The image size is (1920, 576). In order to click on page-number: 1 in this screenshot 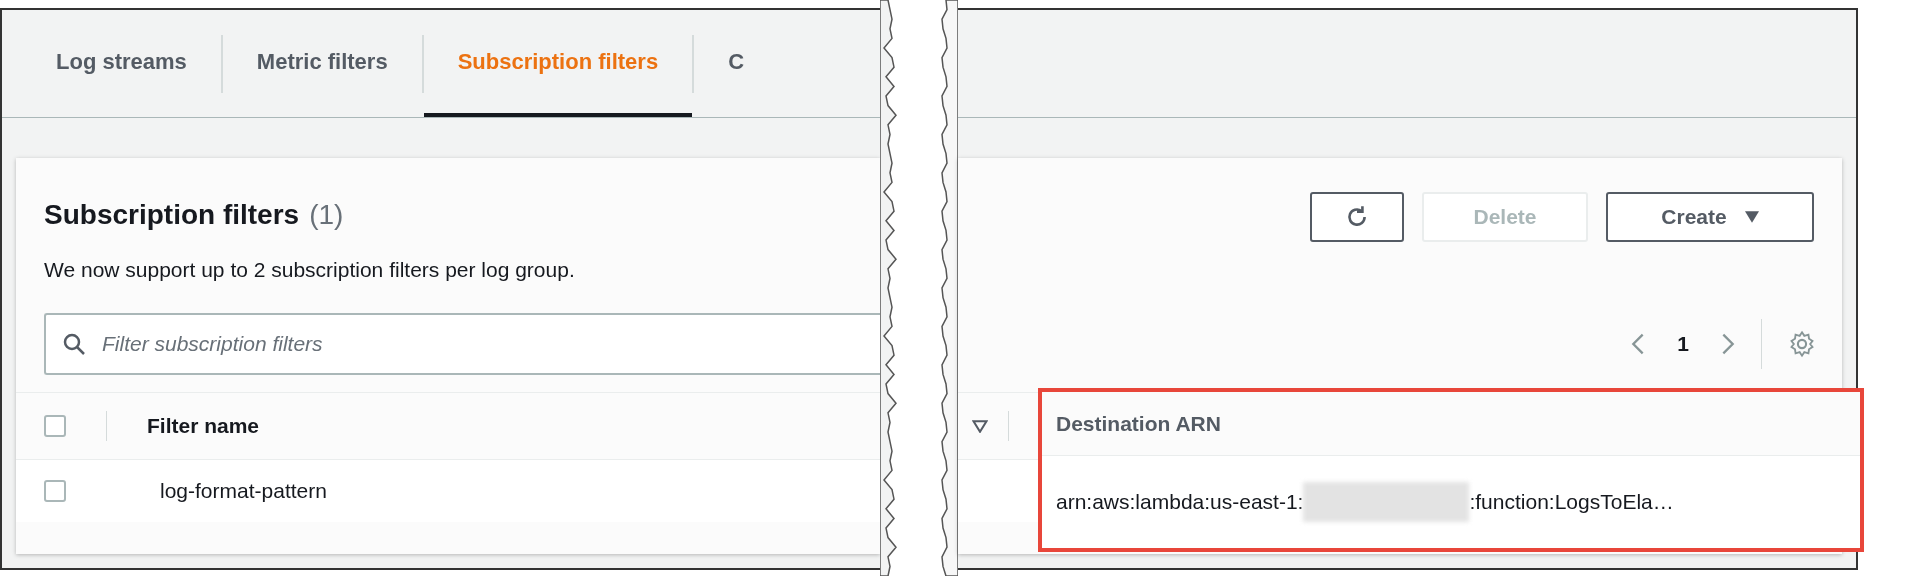, I will do `click(1683, 344)`.